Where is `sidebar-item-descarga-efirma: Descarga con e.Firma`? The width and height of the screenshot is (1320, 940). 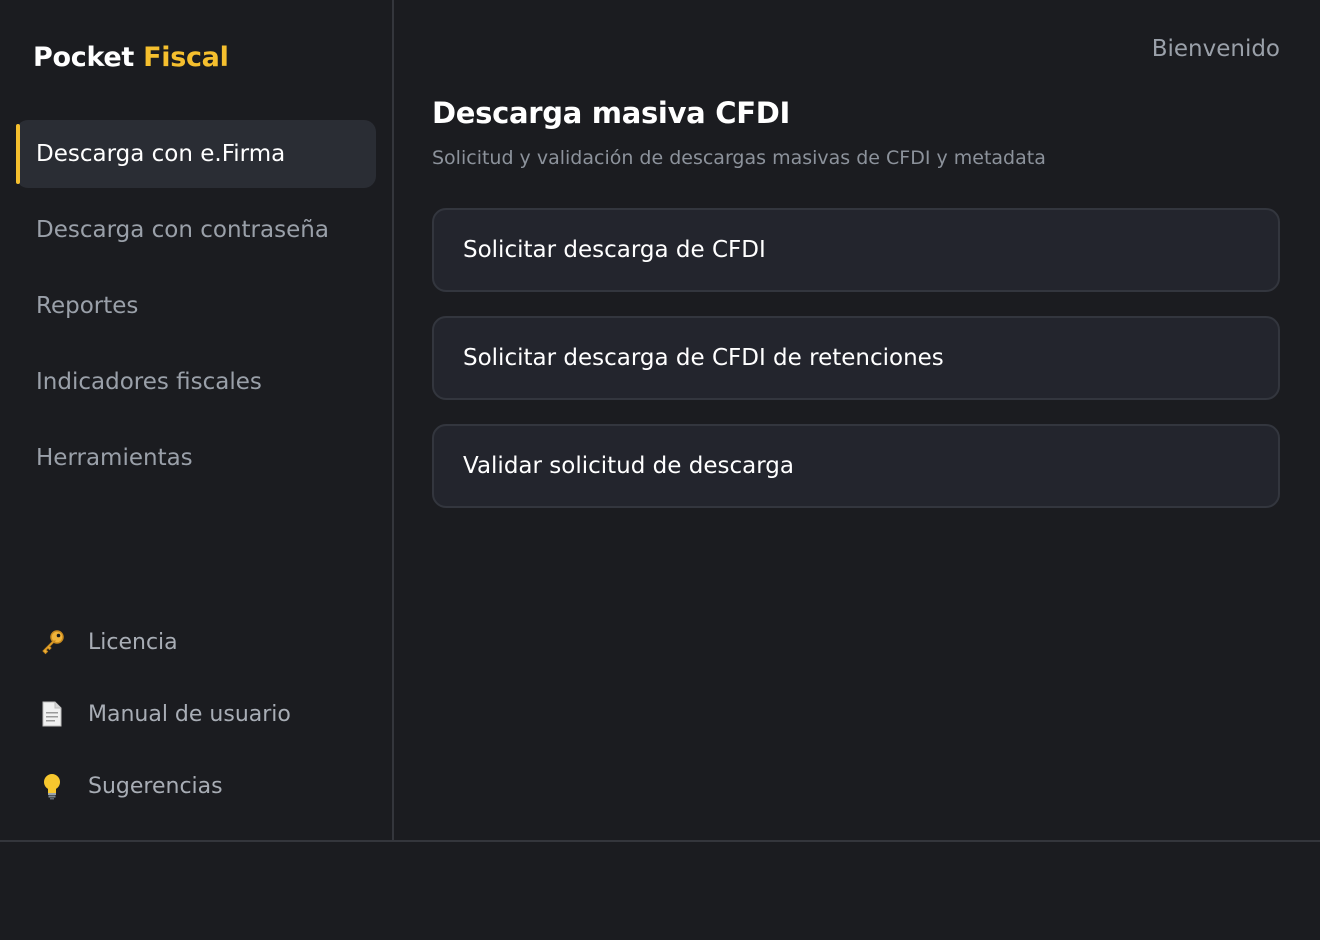 sidebar-item-descarga-efirma: Descarga con e.Firma is located at coordinates (196, 154).